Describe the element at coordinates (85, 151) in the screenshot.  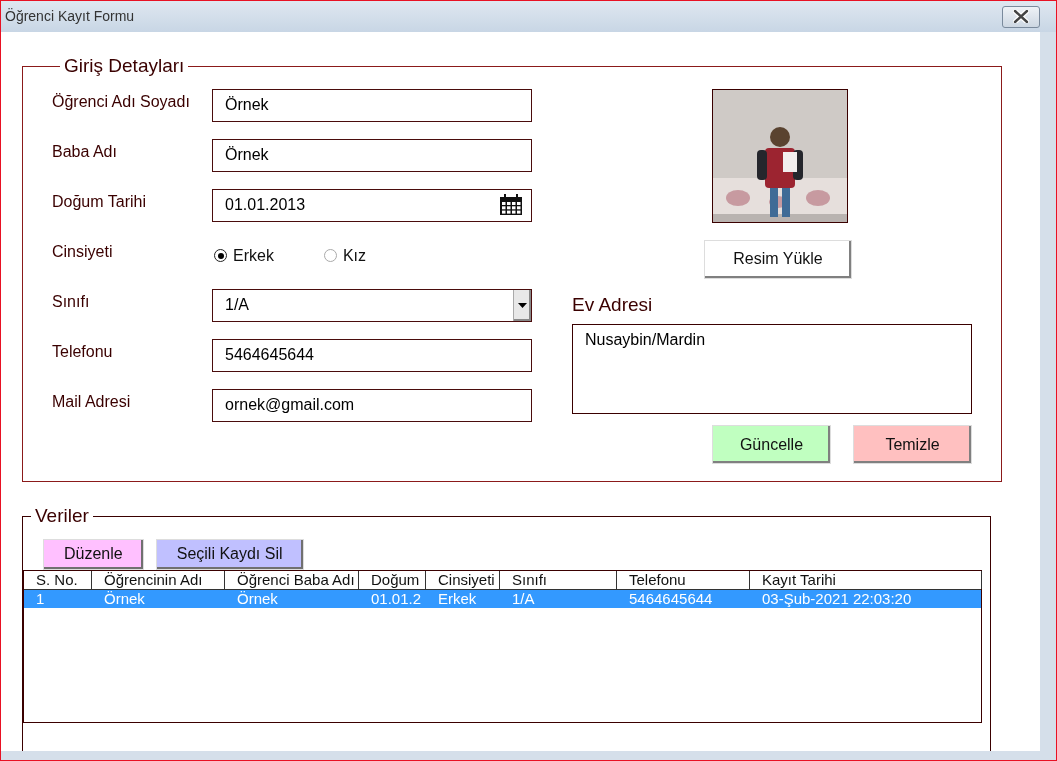
I see `field-label: Baba Adı` at that location.